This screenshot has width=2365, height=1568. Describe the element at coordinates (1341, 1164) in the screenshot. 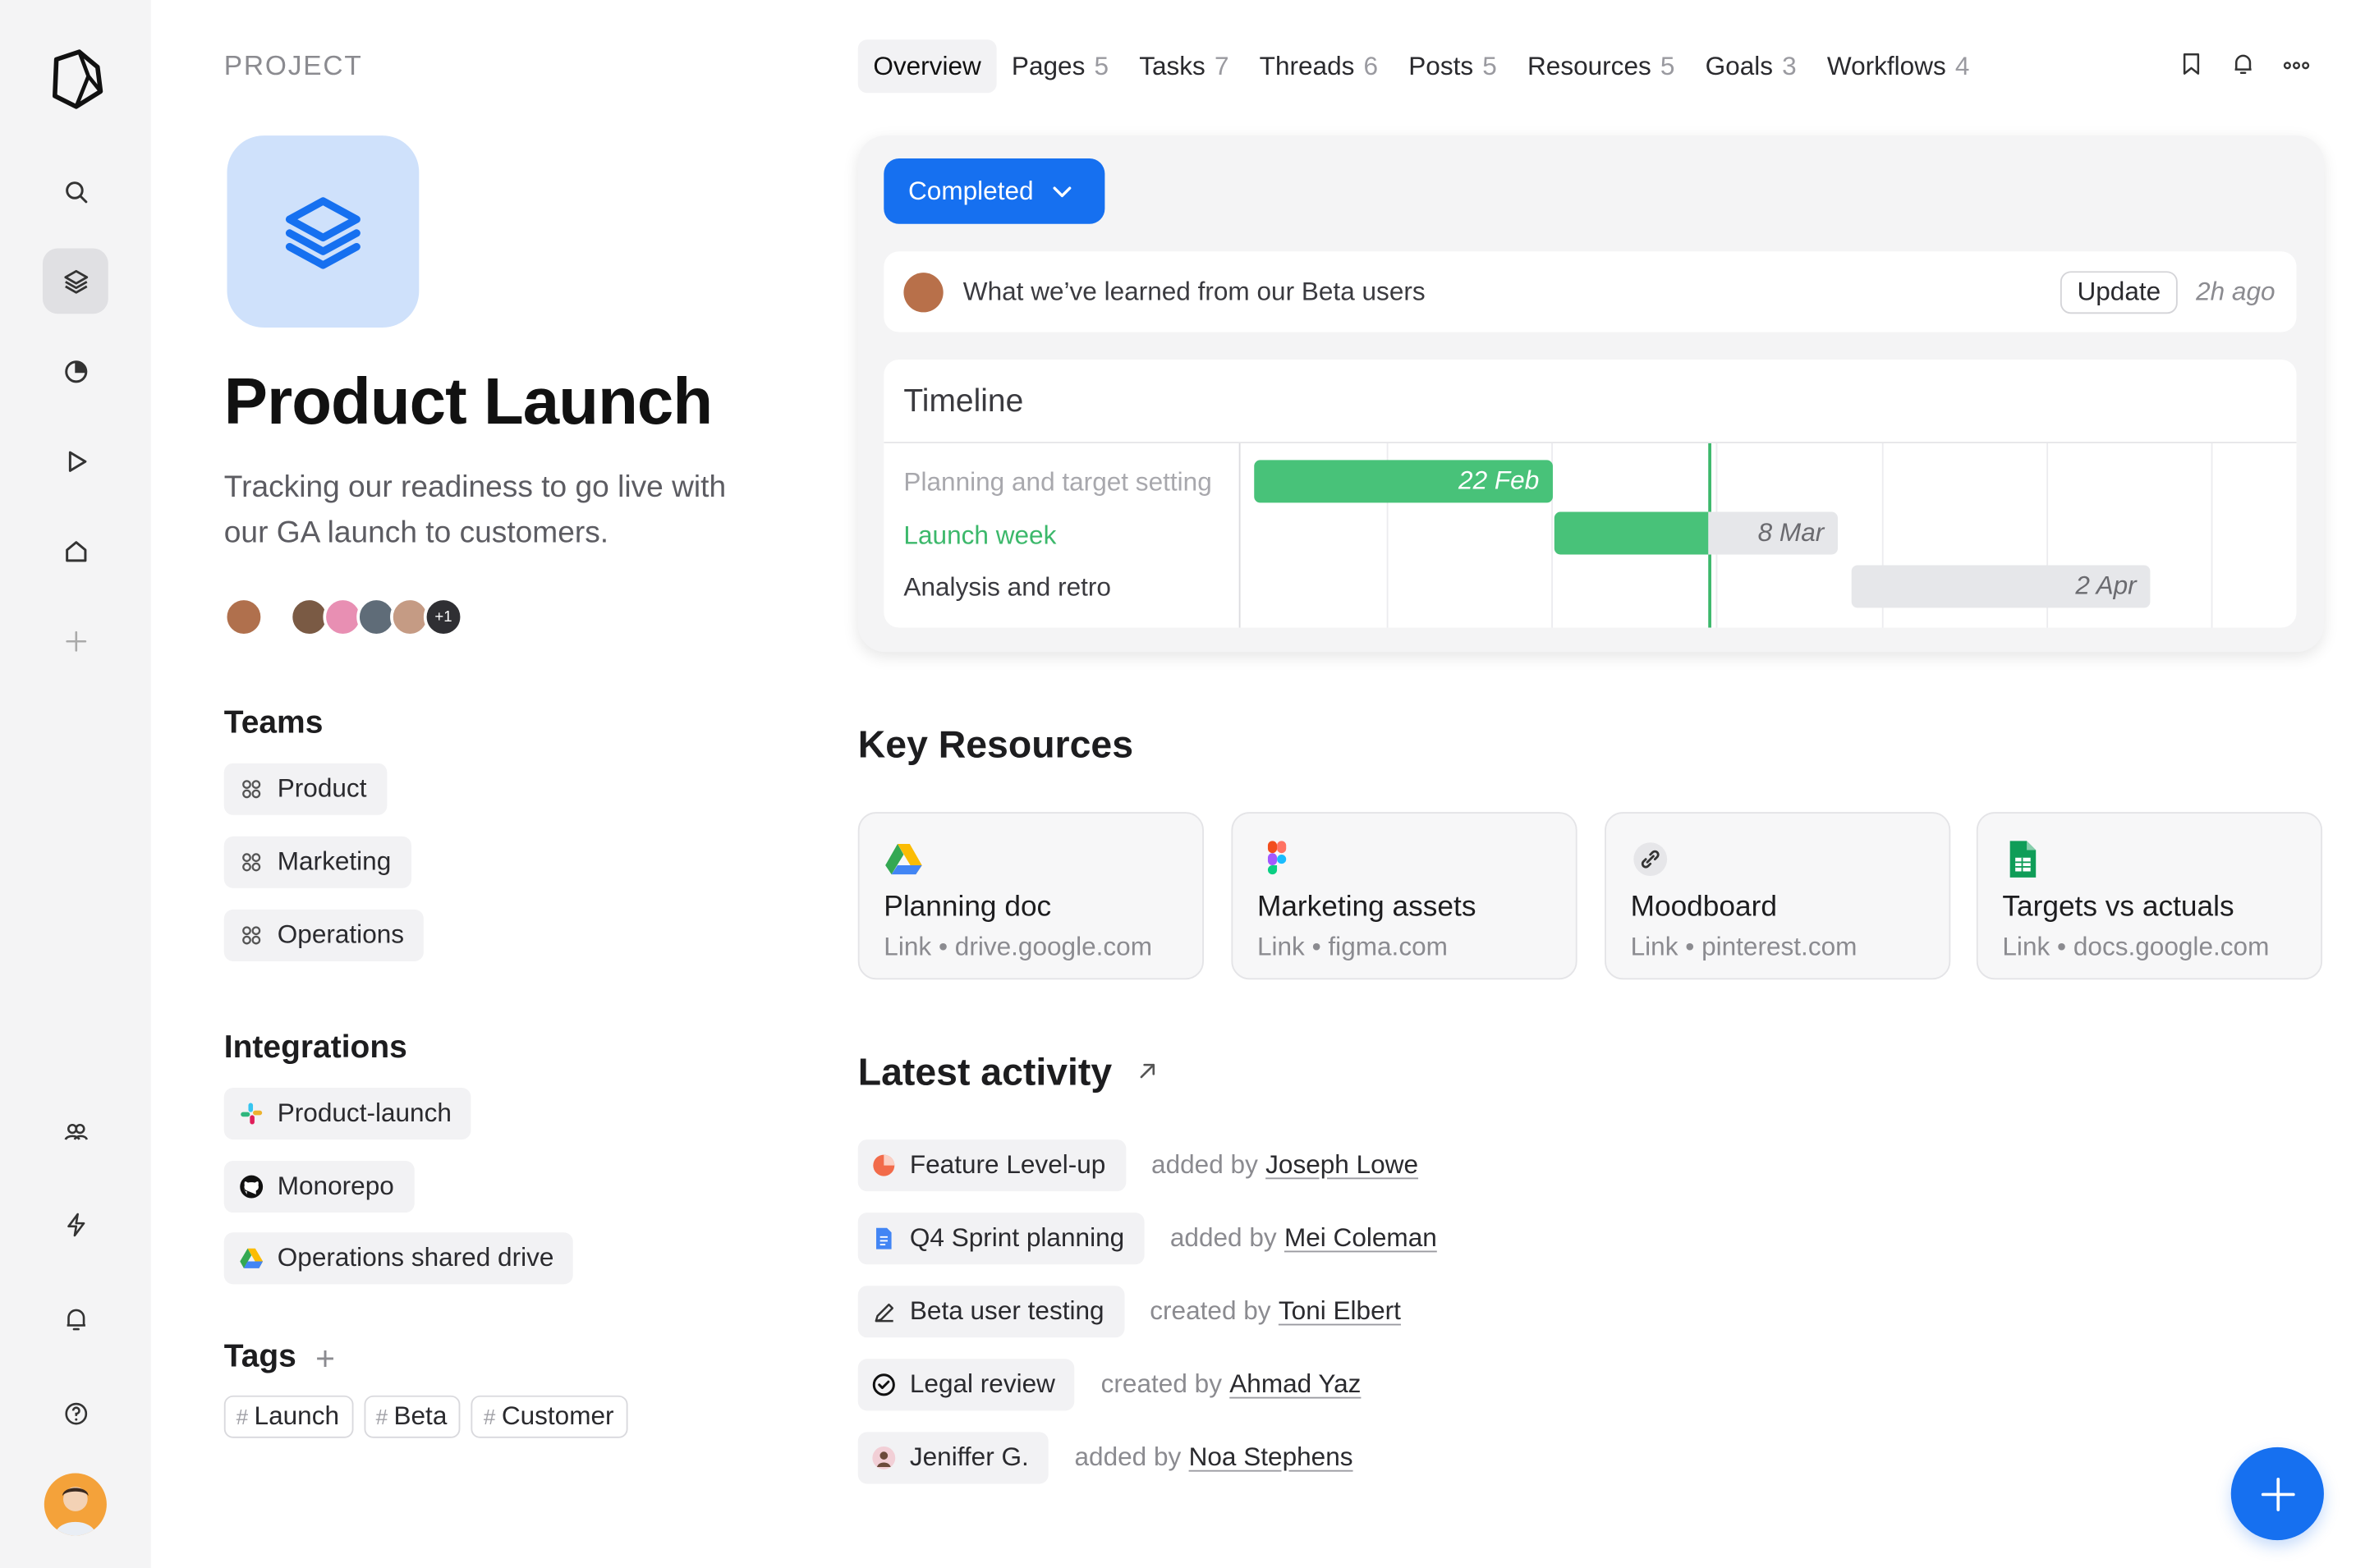

I see `person-link: Joseph Lowe` at that location.